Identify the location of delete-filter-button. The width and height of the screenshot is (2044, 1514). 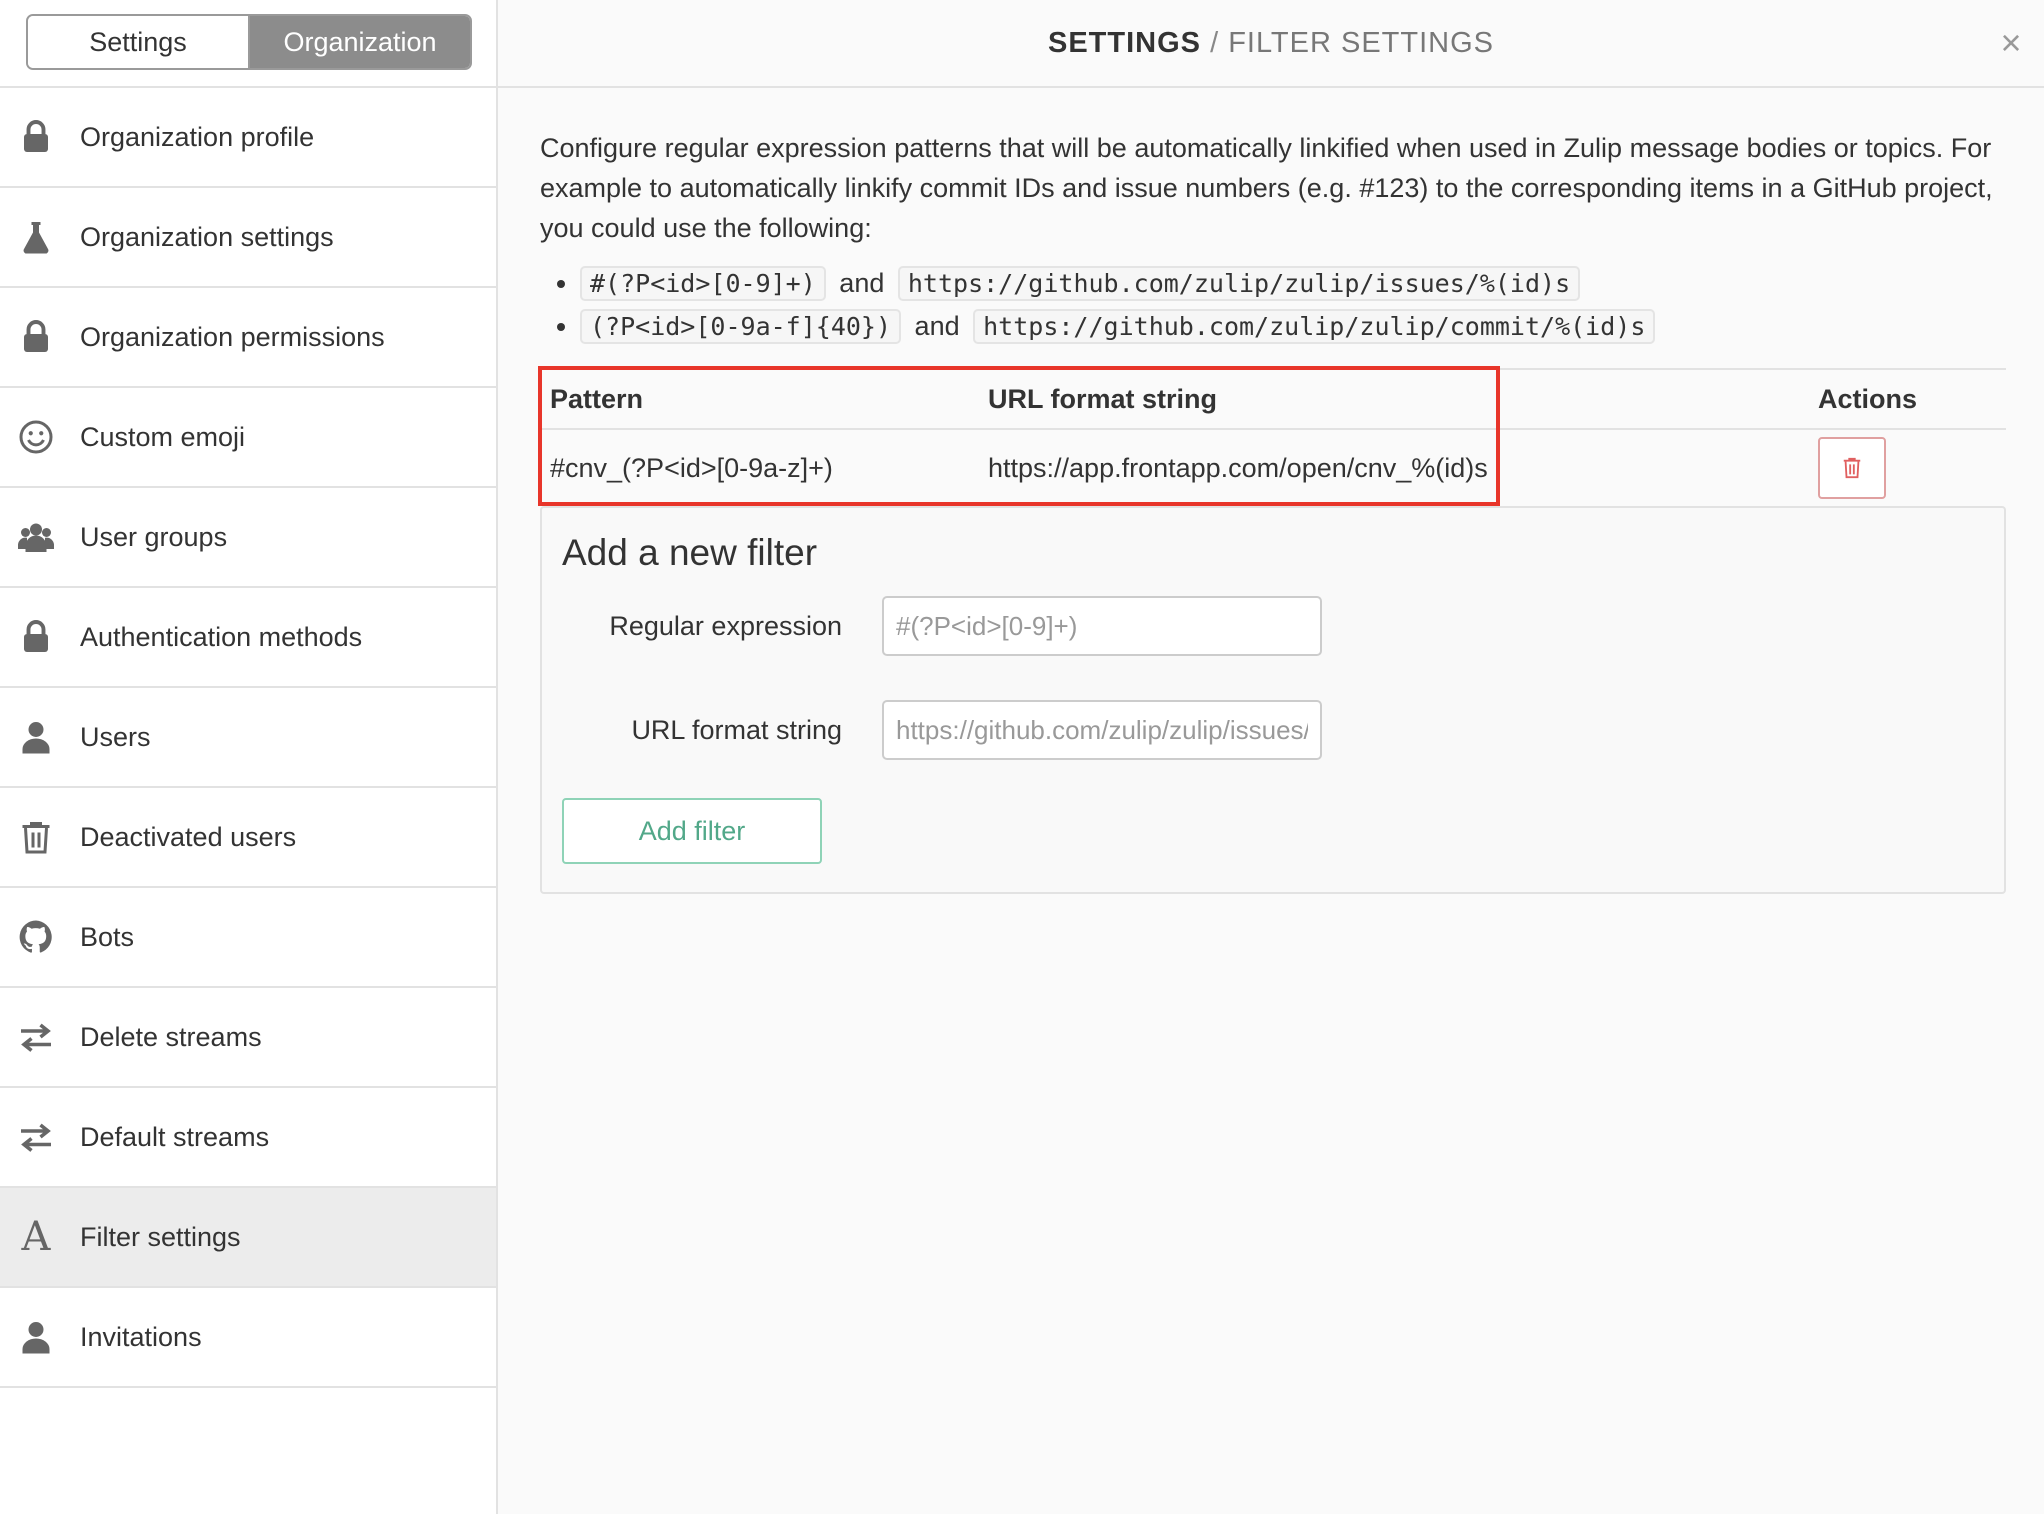
(1852, 468).